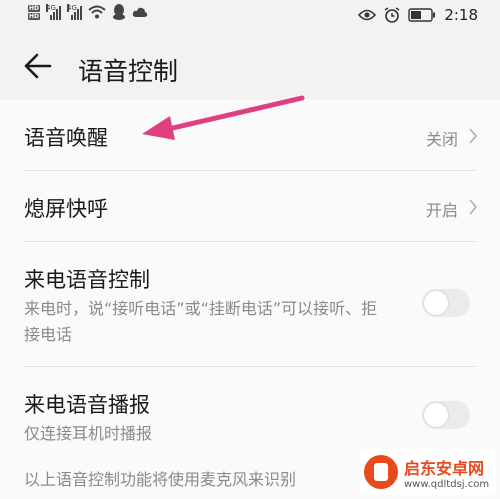 This screenshot has height=499, width=500. I want to click on watermark-url: www.qdltdsj.com, so click(447, 484).